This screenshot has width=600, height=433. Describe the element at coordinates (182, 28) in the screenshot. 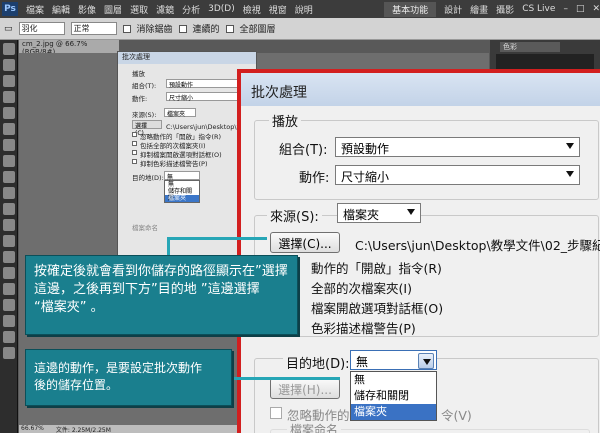

I see `contiguous-checkbox` at that location.